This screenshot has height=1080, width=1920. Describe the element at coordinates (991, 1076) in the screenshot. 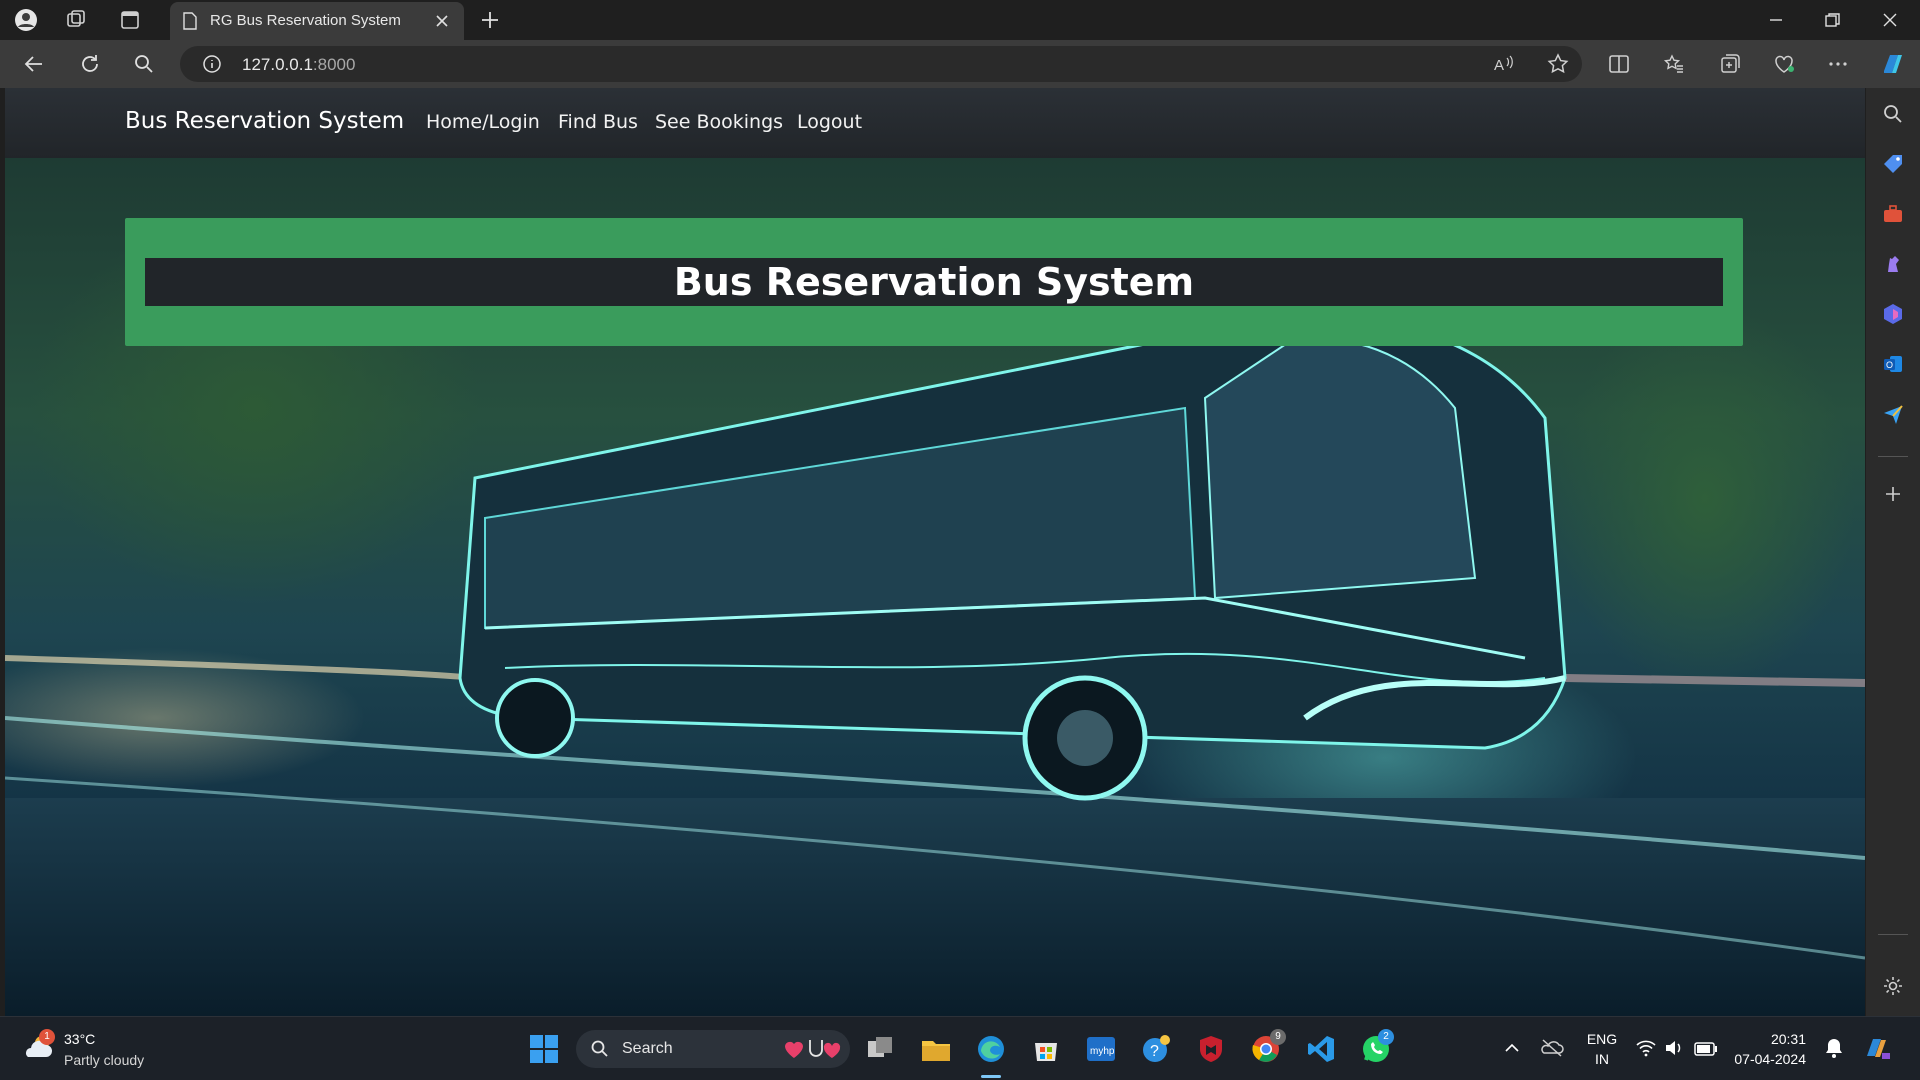

I see `active-app-indicator` at that location.